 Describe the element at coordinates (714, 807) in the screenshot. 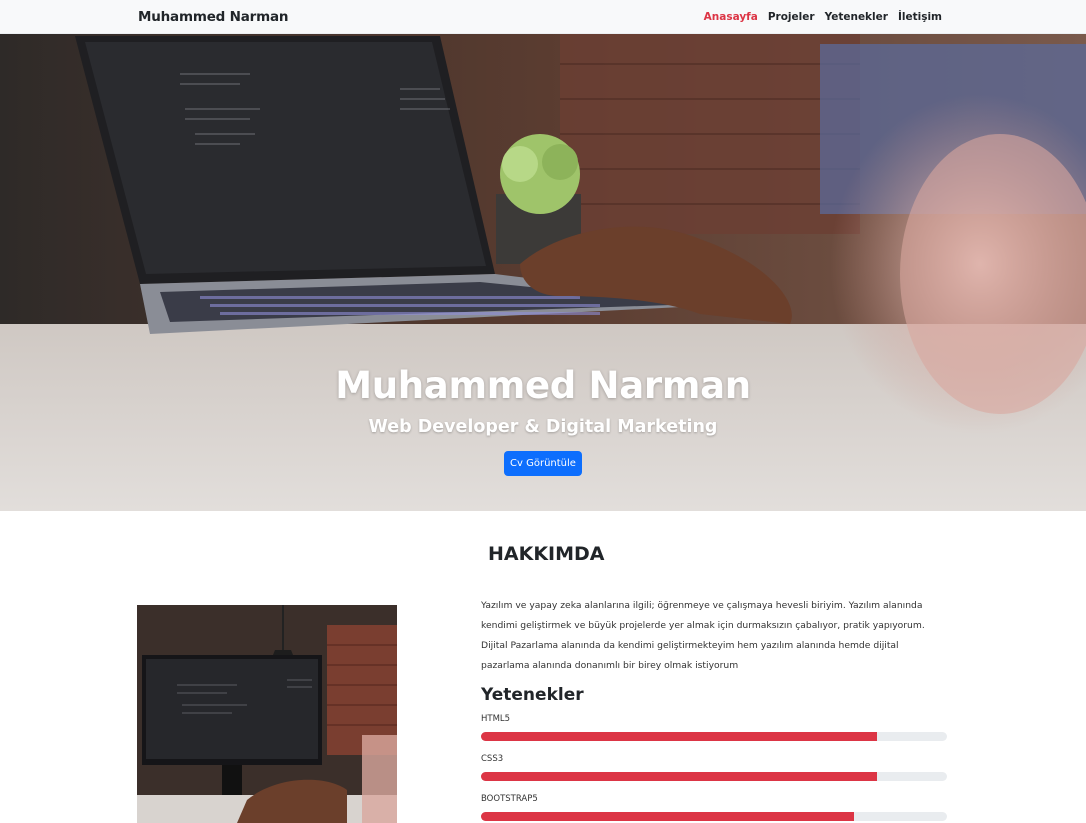

I see `skill-bootstrap5: BOOTSTRAP5` at that location.